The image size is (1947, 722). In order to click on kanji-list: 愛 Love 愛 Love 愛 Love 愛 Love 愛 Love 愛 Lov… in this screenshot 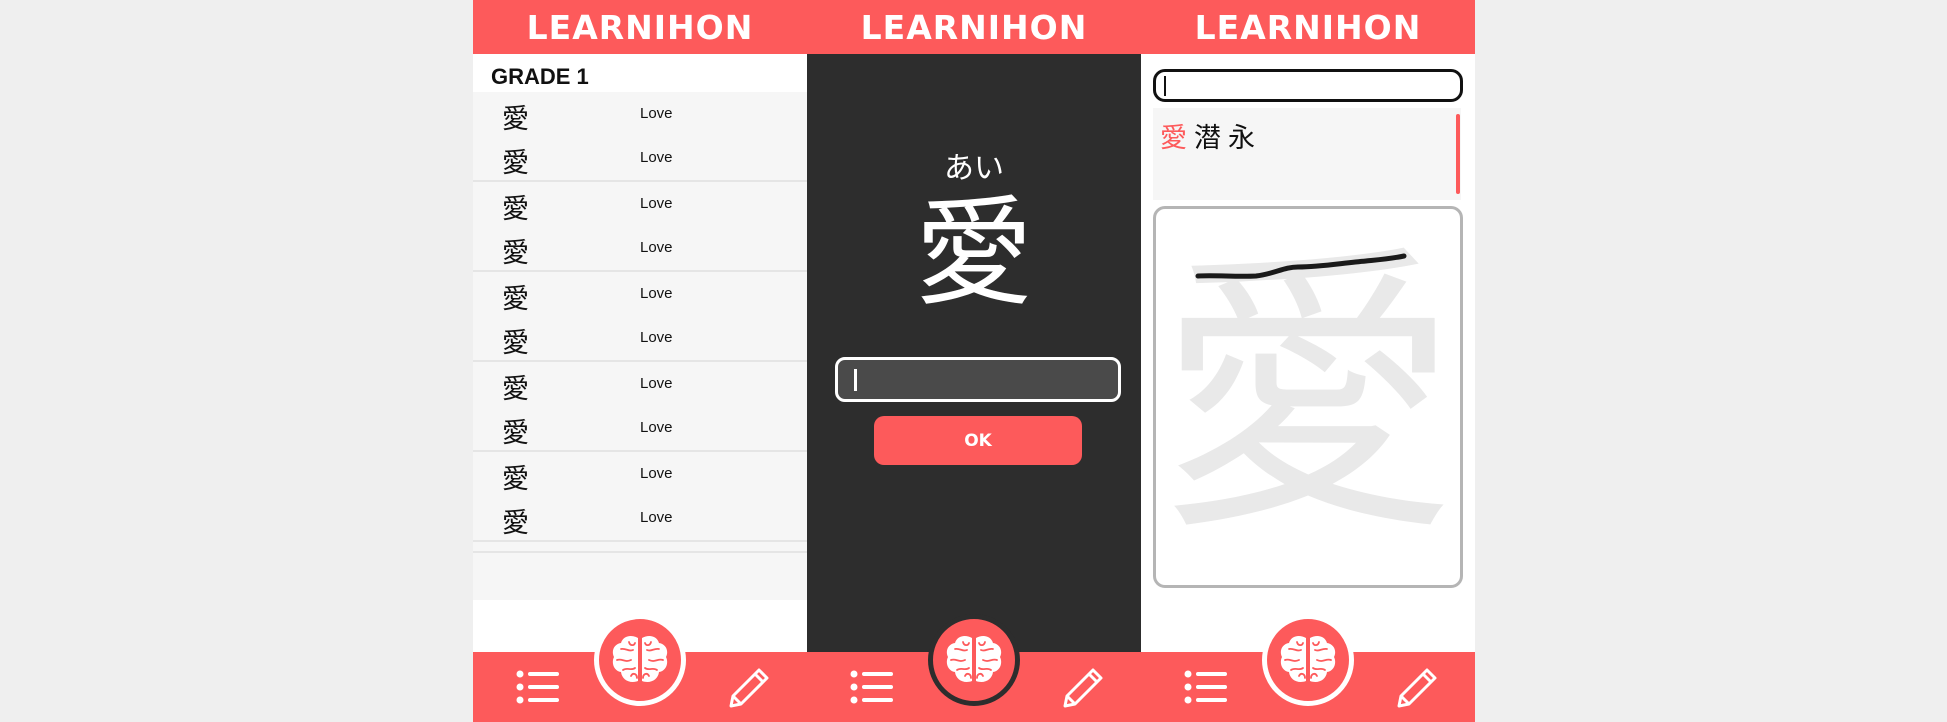, I will do `click(640, 346)`.